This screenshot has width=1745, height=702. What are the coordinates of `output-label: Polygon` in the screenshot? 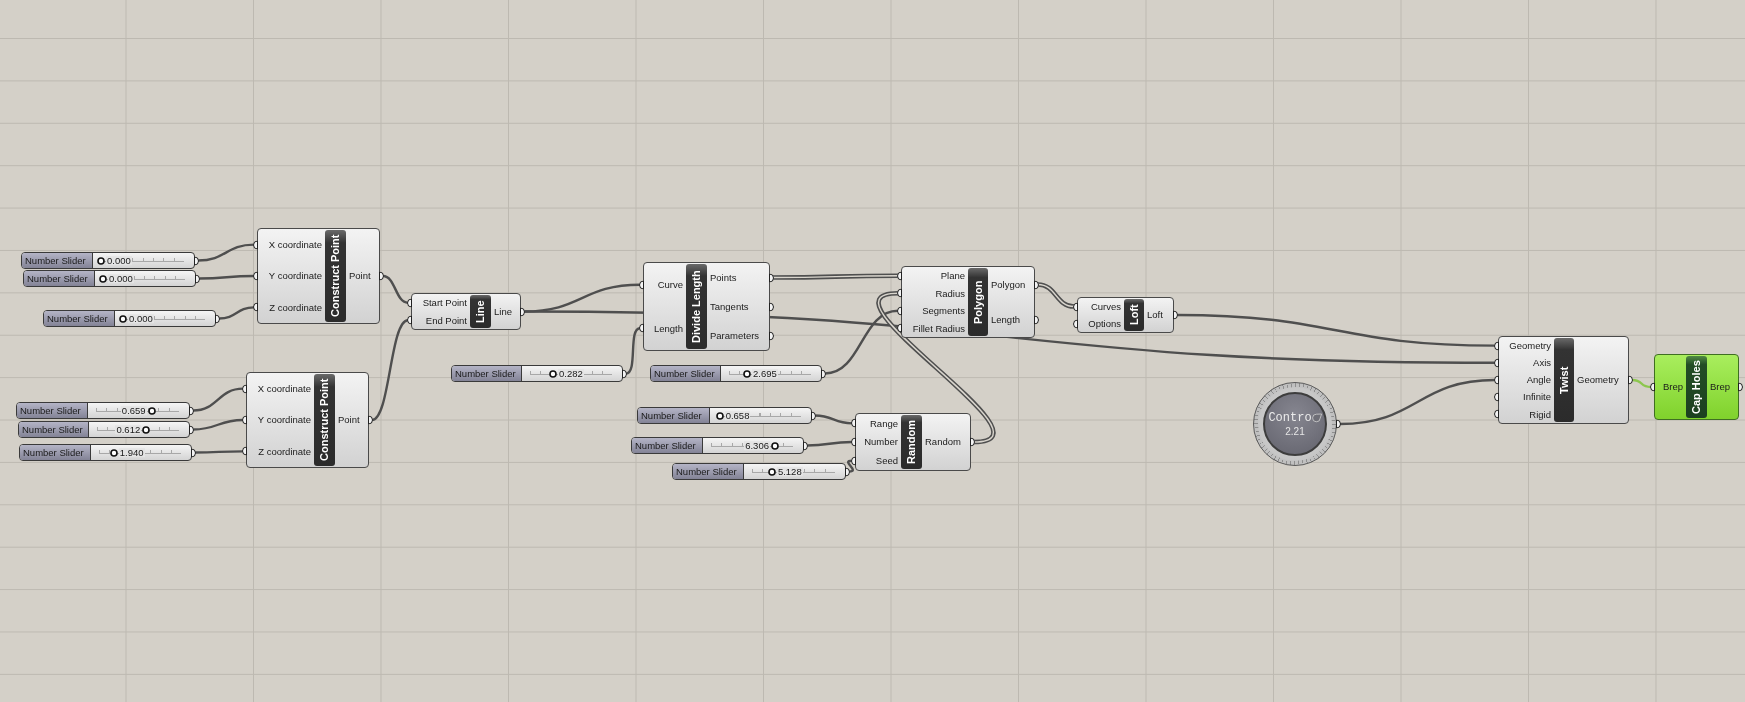 It's located at (1008, 284).